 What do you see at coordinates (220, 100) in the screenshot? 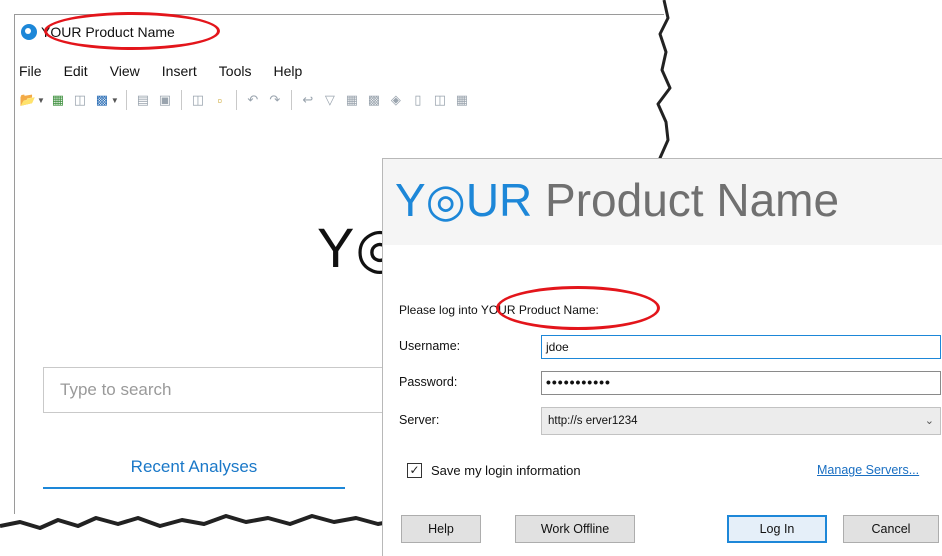
I see `paste-icon: ▫` at bounding box center [220, 100].